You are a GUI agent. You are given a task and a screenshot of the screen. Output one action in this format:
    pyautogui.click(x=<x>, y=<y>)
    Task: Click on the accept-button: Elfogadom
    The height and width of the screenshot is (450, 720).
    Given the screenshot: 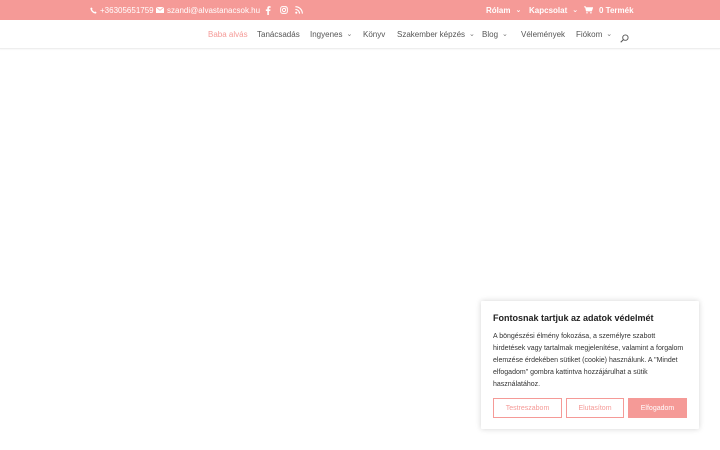 What is the action you would take?
    pyautogui.click(x=657, y=408)
    